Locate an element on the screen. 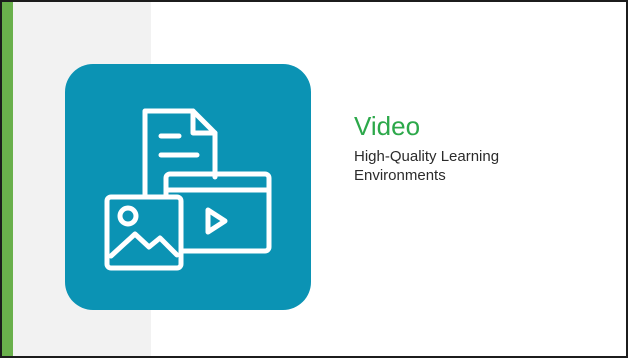 The height and width of the screenshot is (358, 628). accent-bar is located at coordinates (7, 179).